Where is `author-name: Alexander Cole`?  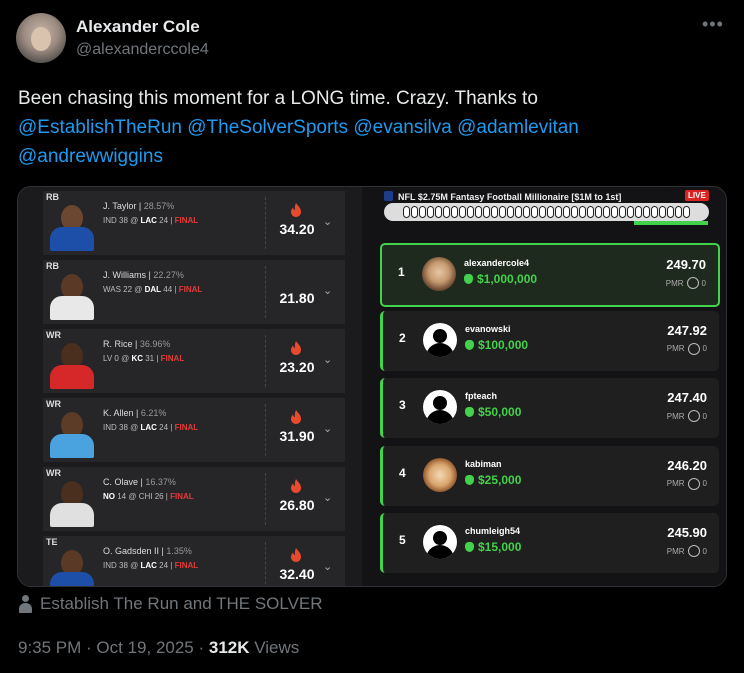 author-name: Alexander Cole is located at coordinates (138, 27).